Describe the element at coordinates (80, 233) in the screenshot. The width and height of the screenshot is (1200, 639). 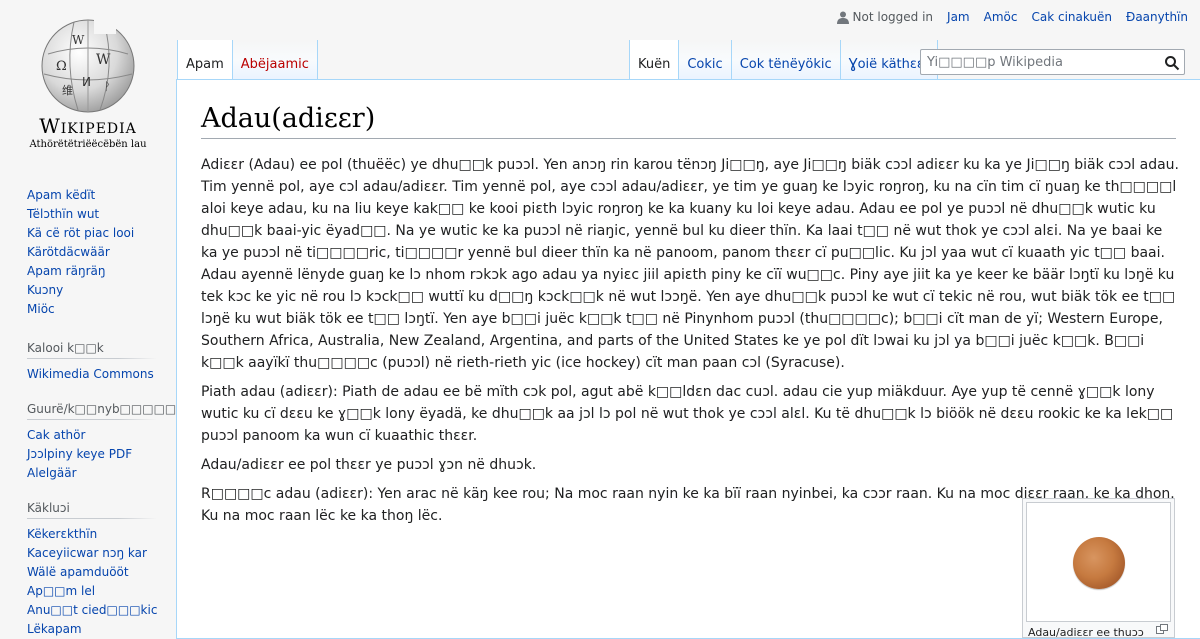
I see `sidebar-item-current-events: Kä cë röt piac looi` at that location.